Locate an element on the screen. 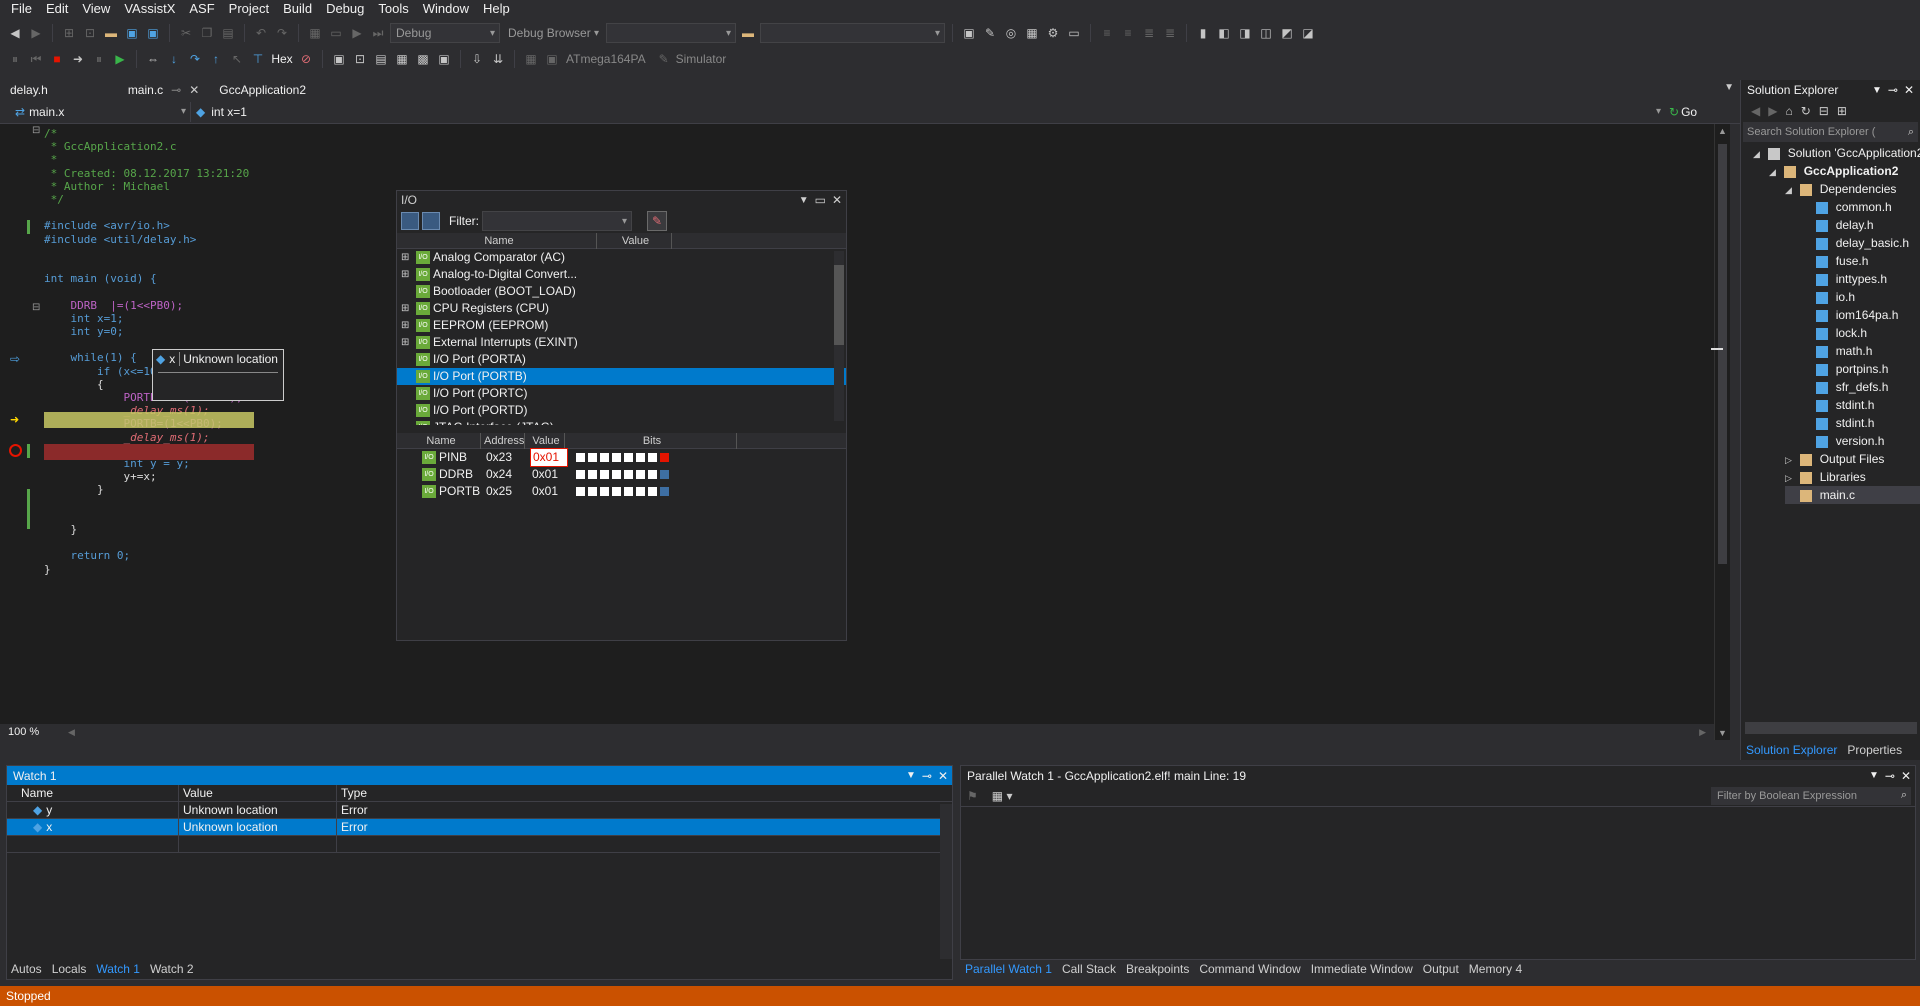  next-bookmark-icon: ◨ is located at coordinates (1245, 33).